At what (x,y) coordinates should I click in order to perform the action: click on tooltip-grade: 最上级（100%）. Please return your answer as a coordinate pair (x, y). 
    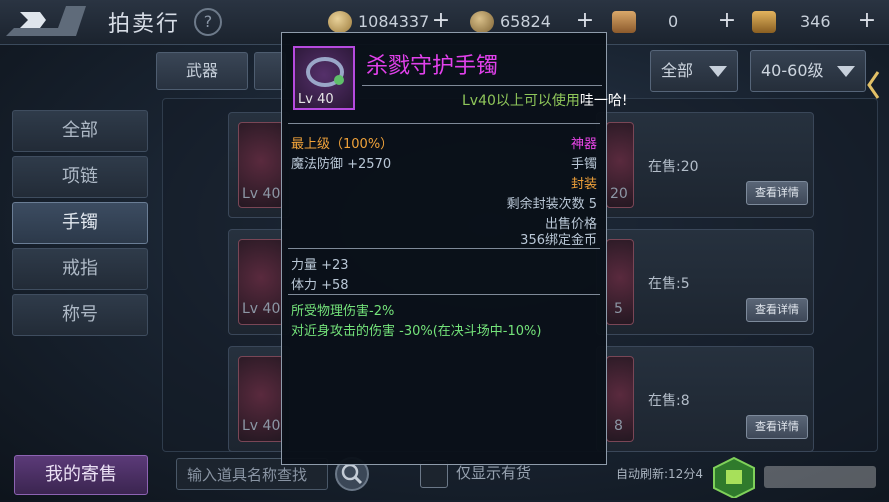
    Looking at the image, I should click on (342, 144).